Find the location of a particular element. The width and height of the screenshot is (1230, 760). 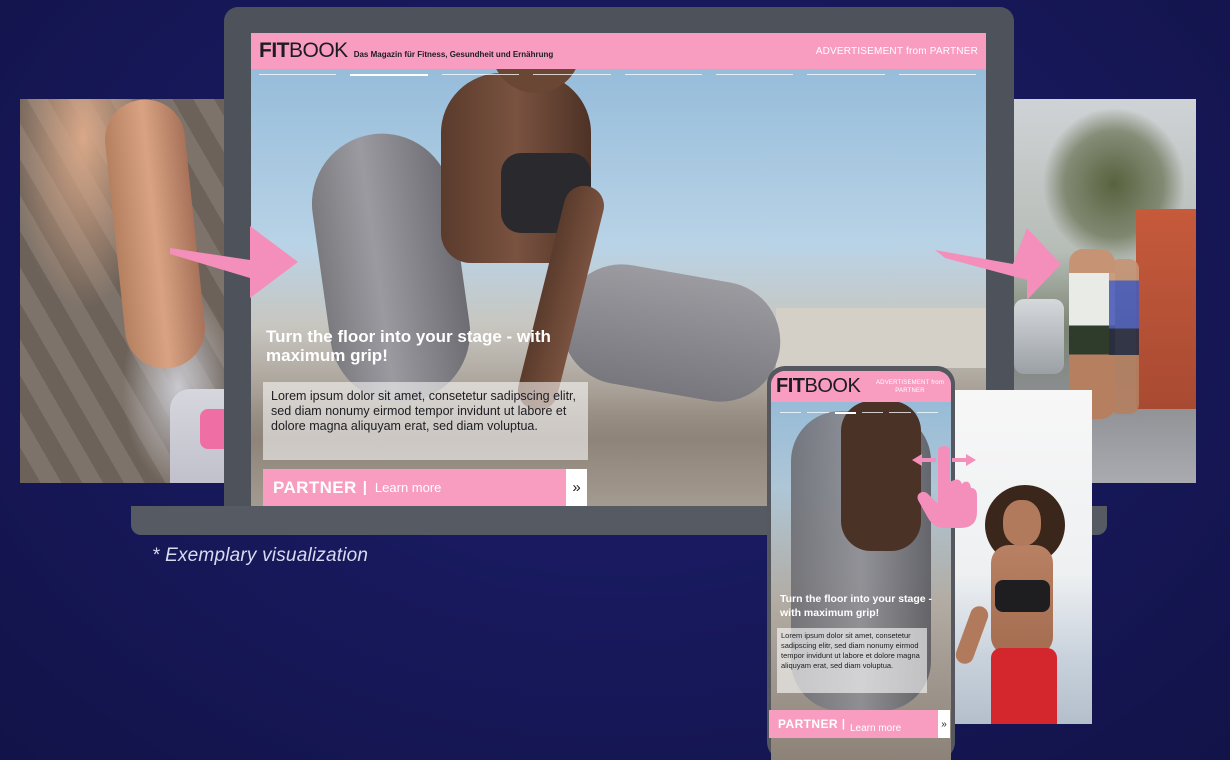

footnote: * Exemplary visualization is located at coordinates (260, 555).